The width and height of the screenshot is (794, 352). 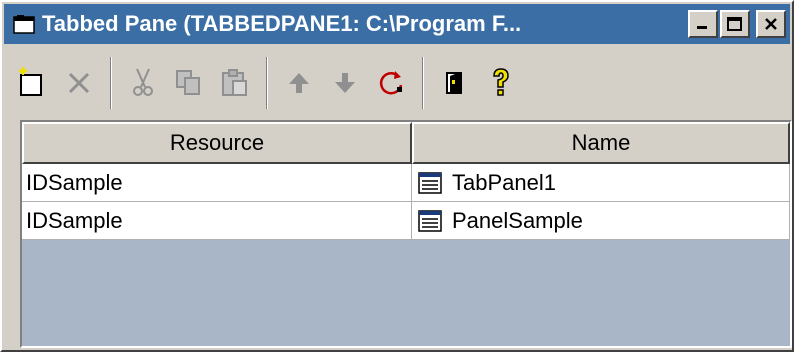 What do you see at coordinates (30, 81) in the screenshot?
I see `new-icon` at bounding box center [30, 81].